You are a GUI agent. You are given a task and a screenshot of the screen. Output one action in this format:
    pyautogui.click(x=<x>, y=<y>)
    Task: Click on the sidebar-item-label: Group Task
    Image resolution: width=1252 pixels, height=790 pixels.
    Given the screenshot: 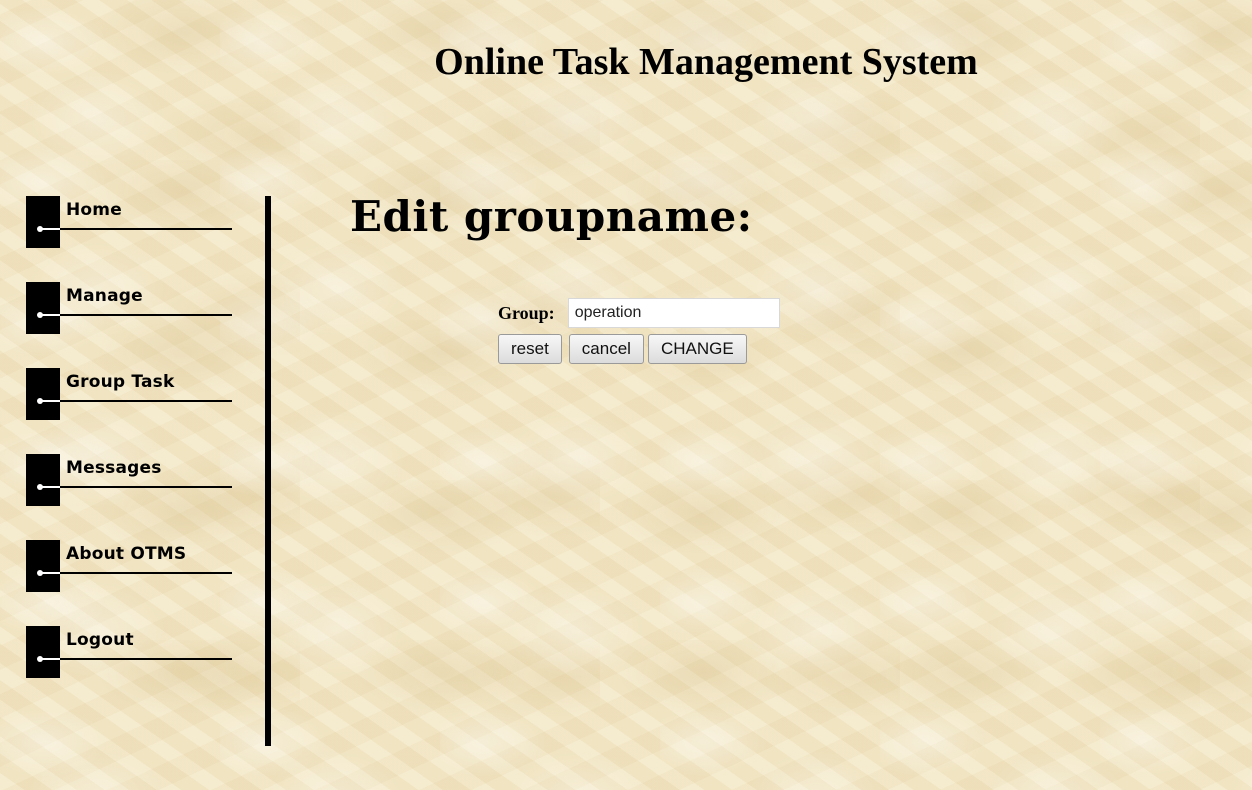 What is the action you would take?
    pyautogui.click(x=120, y=382)
    